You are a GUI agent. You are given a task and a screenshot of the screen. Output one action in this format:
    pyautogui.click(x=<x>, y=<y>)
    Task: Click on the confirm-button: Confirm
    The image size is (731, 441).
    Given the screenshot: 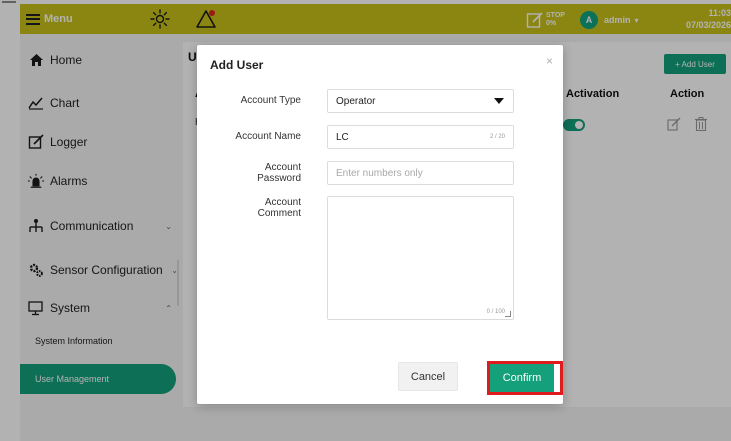 What is the action you would take?
    pyautogui.click(x=522, y=378)
    